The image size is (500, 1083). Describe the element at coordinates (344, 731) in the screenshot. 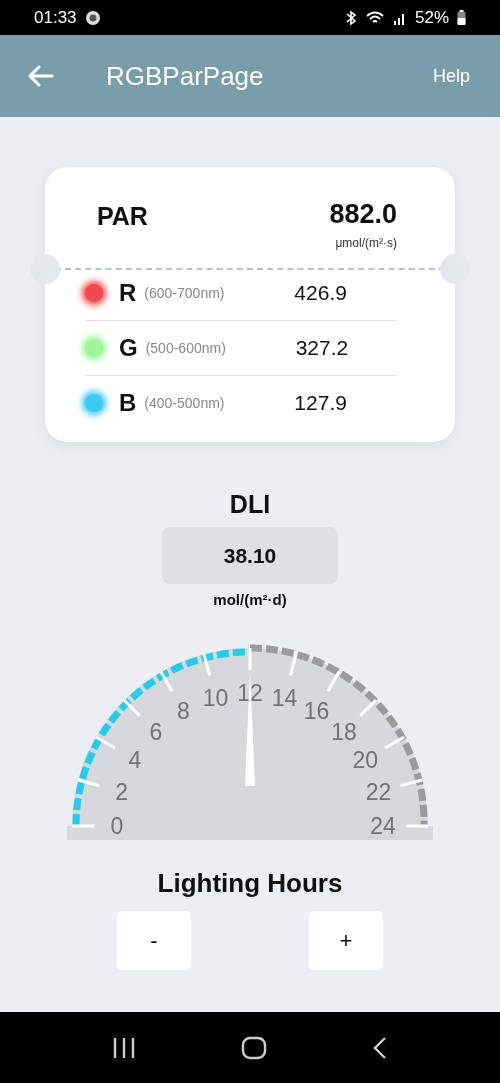

I see `gauge-label: 18` at that location.